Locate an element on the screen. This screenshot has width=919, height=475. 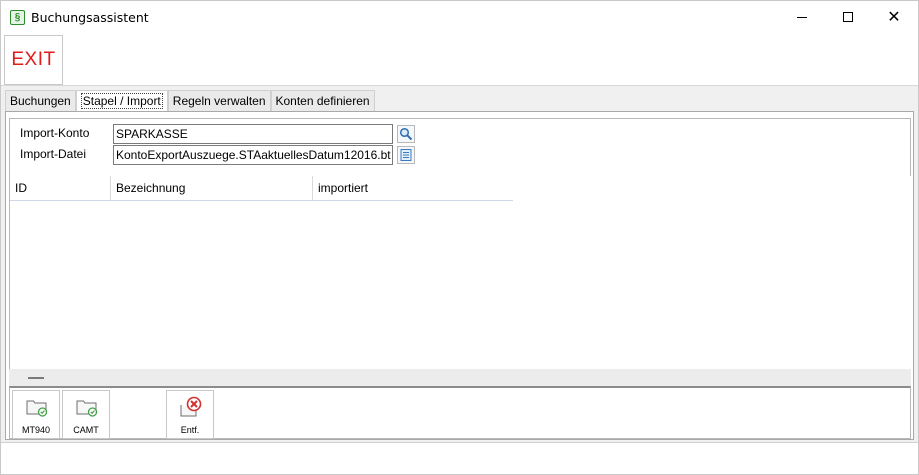
delete-button: Entf. is located at coordinates (190, 414).